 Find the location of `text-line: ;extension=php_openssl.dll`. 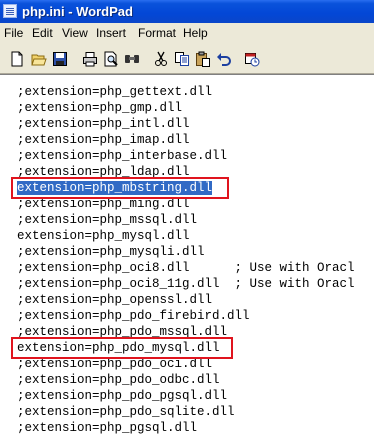

text-line: ;extension=php_openssl.dll is located at coordinates (115, 300).